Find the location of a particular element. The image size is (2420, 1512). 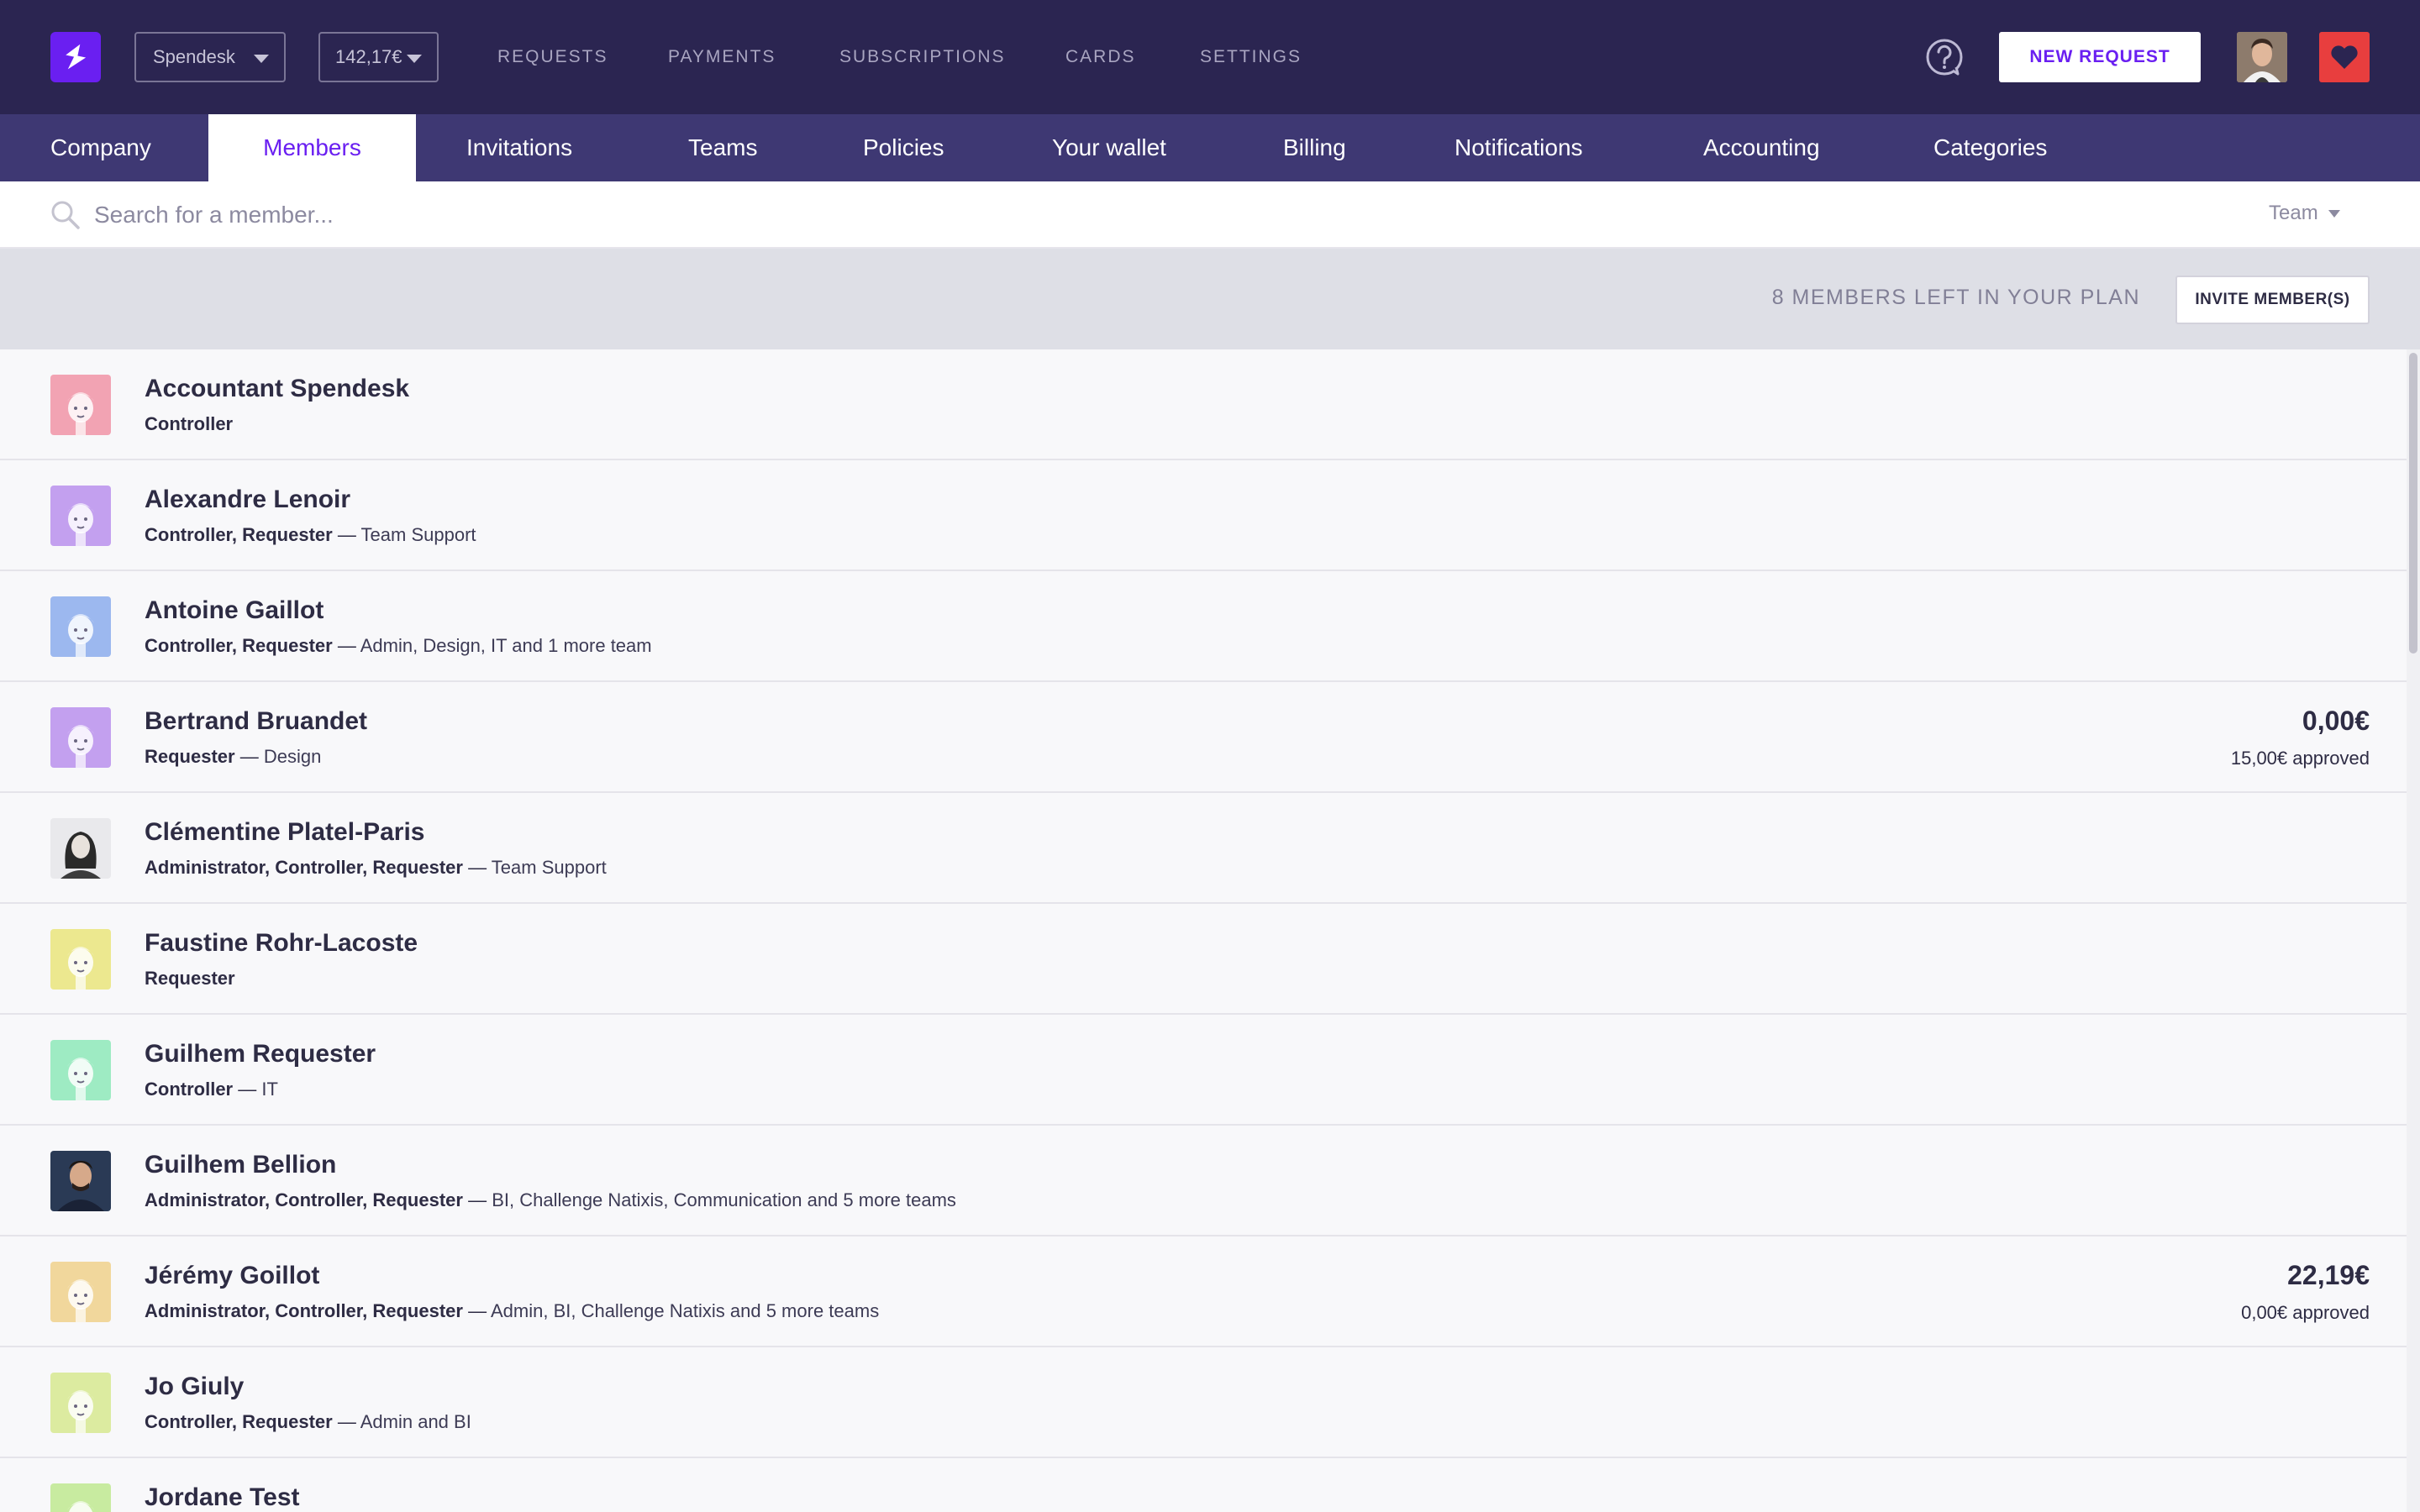

member-name: Jordane Test is located at coordinates (223, 1497).